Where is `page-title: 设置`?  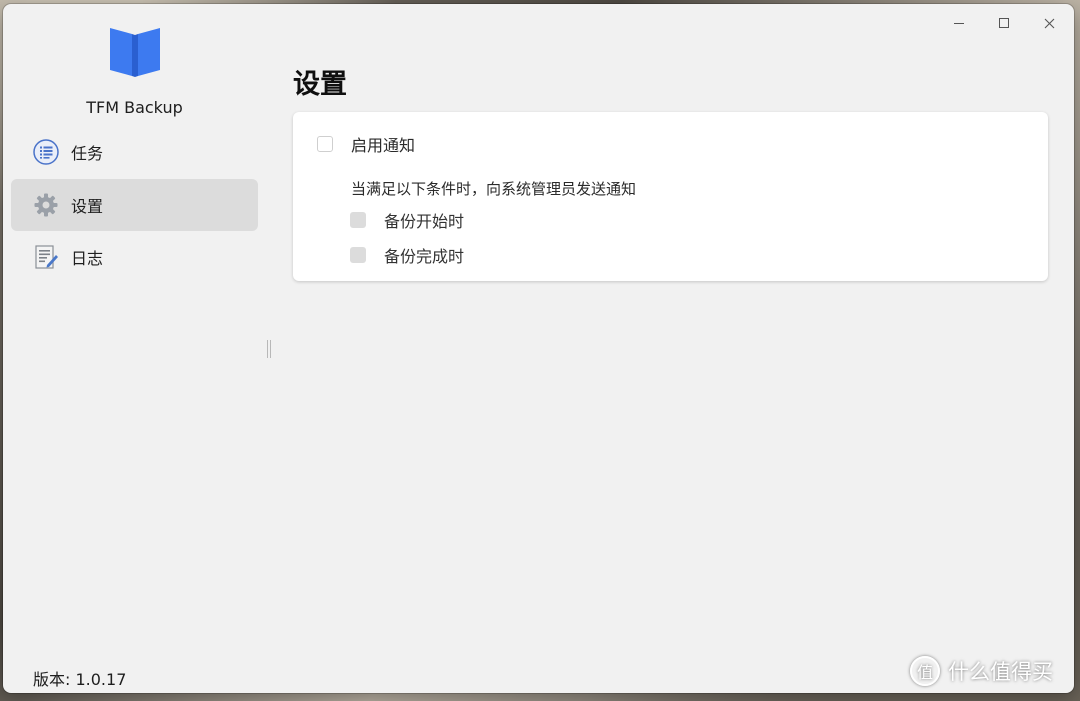 page-title: 设置 is located at coordinates (320, 84).